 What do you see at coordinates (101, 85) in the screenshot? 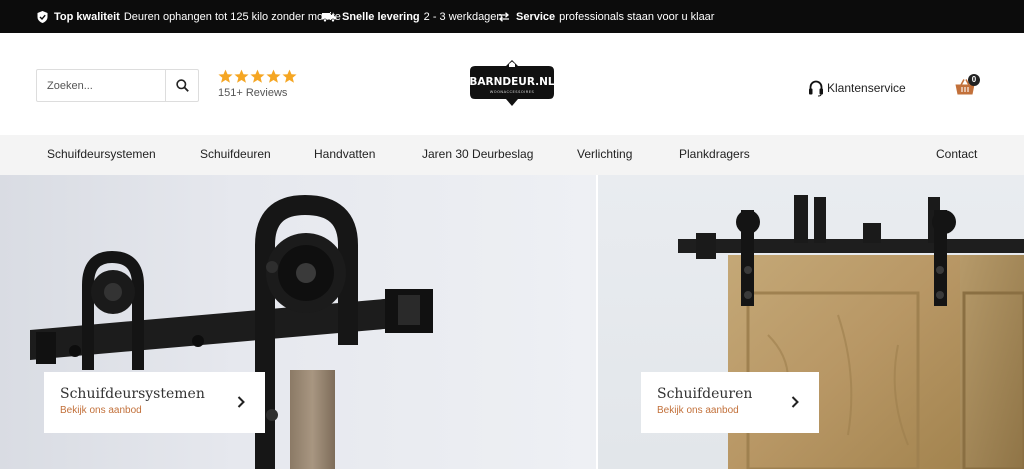
I see `search-input` at bounding box center [101, 85].